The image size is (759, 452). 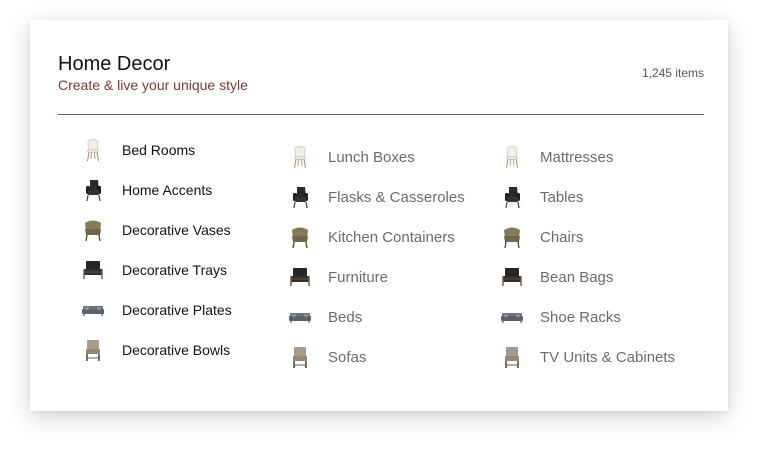 What do you see at coordinates (347, 357) in the screenshot?
I see `category-label: Sofas` at bounding box center [347, 357].